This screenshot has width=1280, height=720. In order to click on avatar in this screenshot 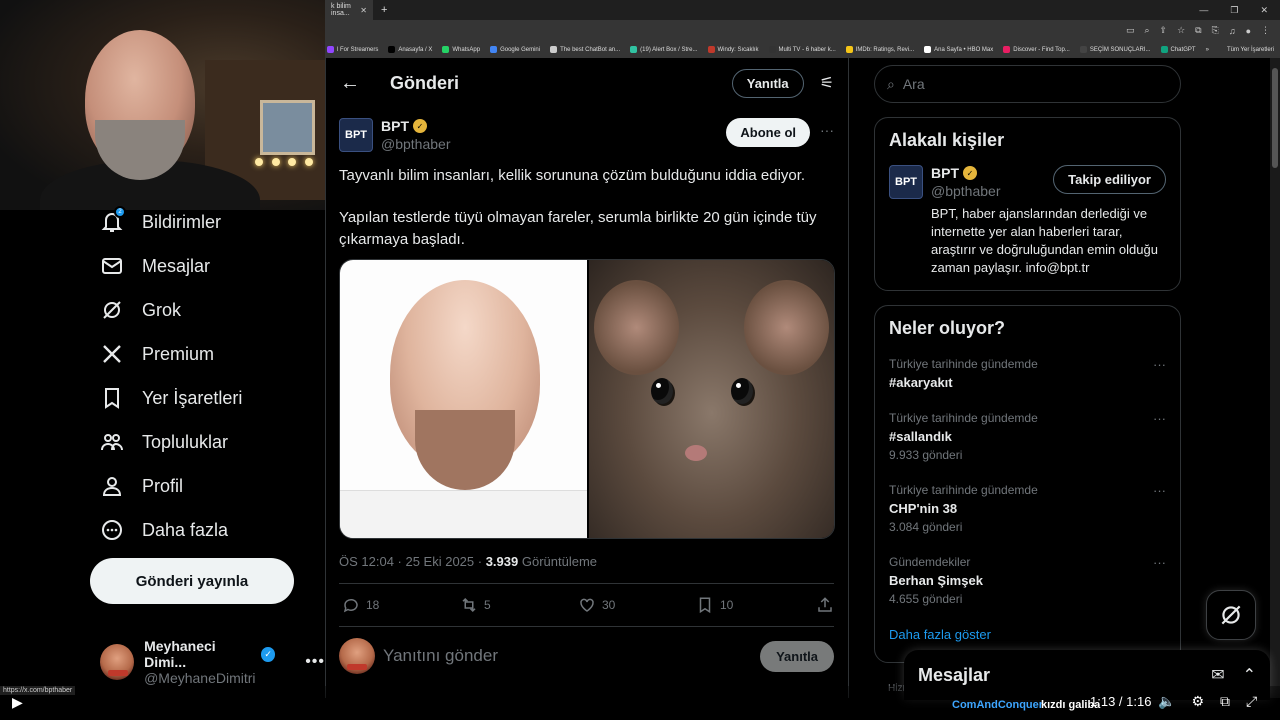, I will do `click(357, 656)`.